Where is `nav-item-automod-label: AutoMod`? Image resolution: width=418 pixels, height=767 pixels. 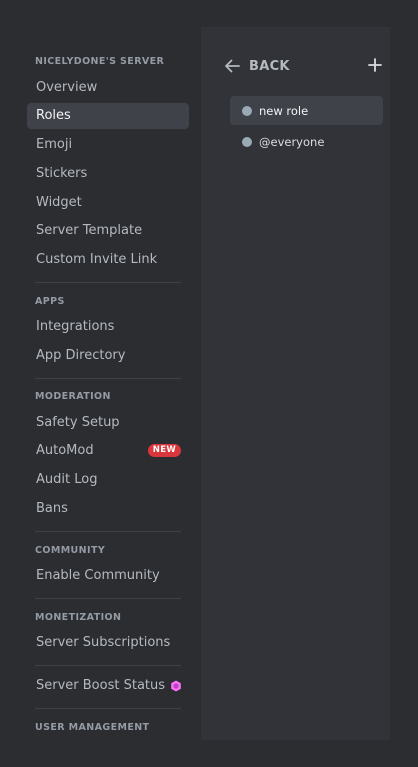
nav-item-automod-label: AutoMod is located at coordinates (65, 450).